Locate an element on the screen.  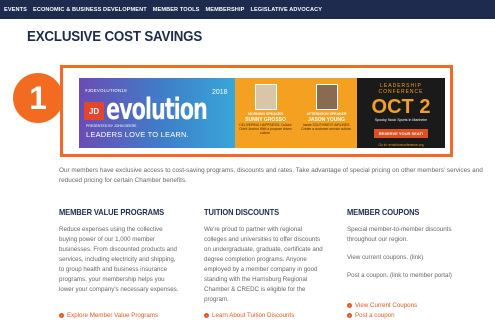
link-label: Learn About Tuition Discounts is located at coordinates (253, 315).